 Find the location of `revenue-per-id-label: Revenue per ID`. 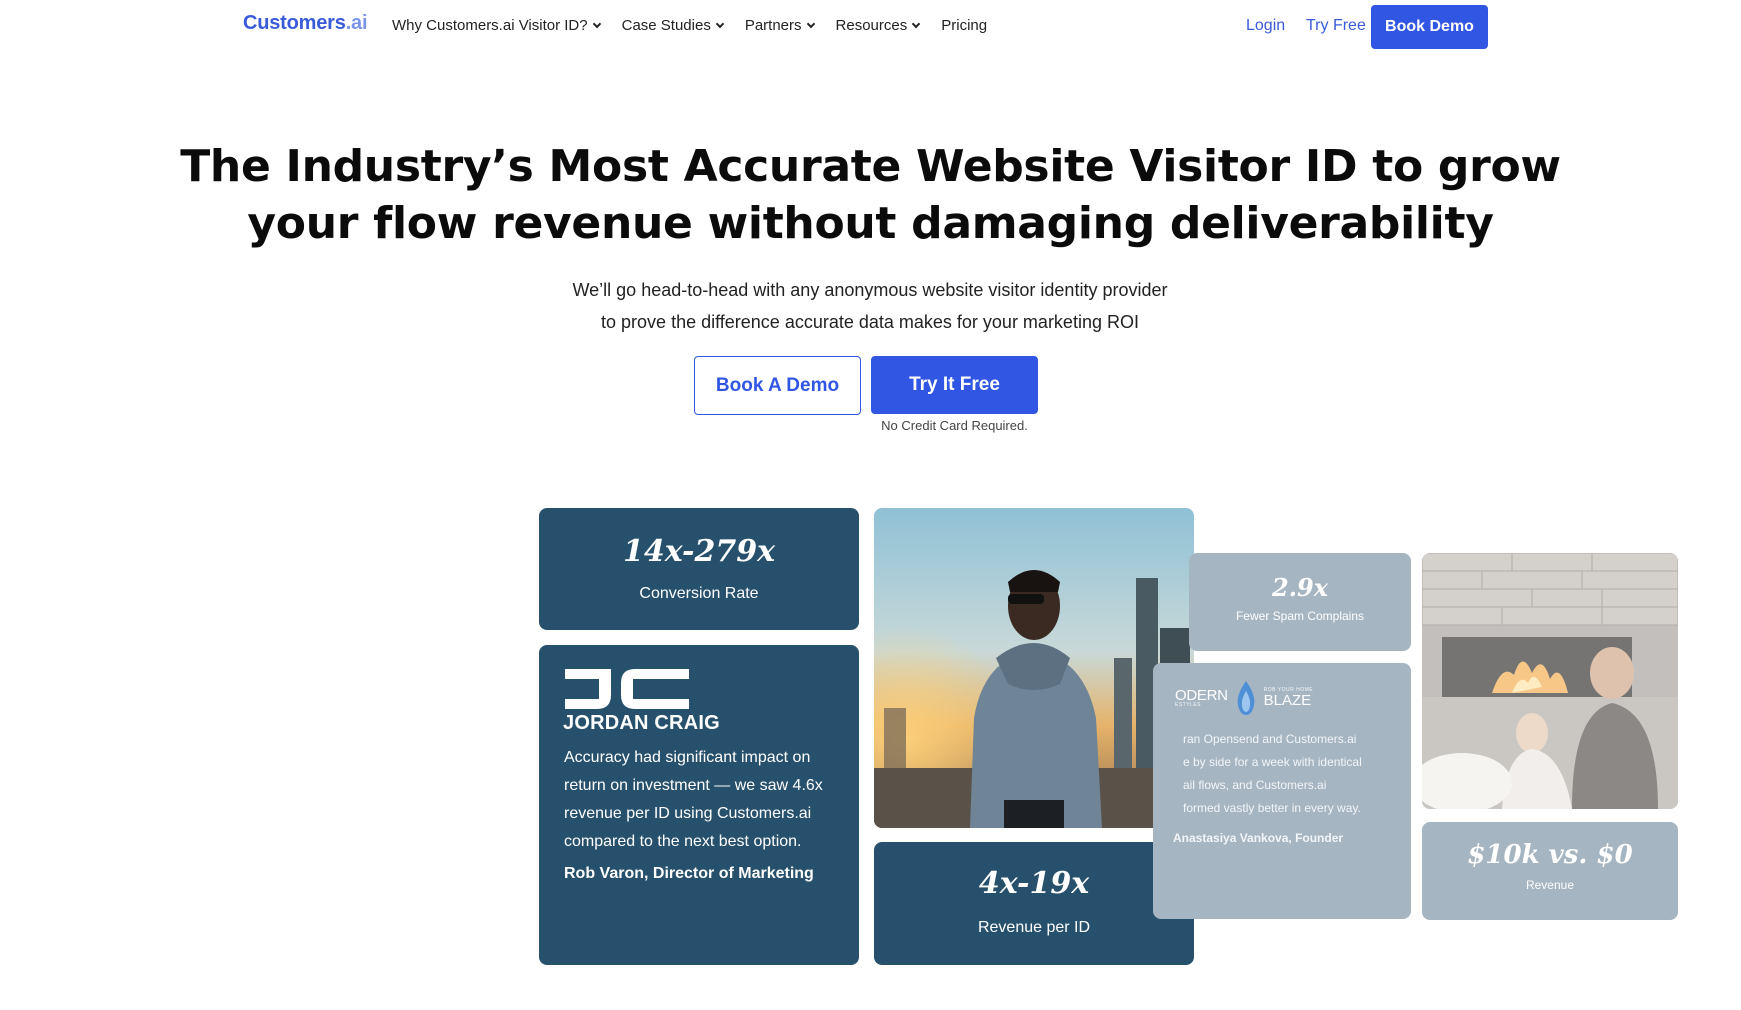

revenue-per-id-label: Revenue per ID is located at coordinates (1034, 927).